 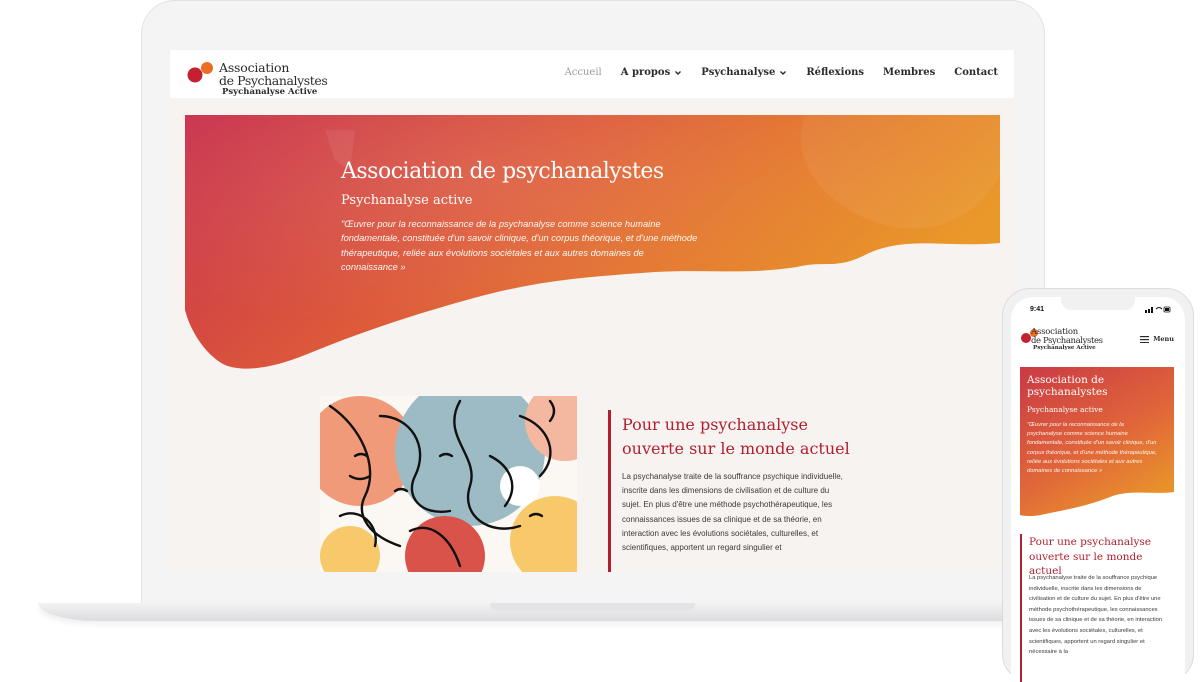 I want to click on status-time: 9:41, so click(x=1037, y=309).